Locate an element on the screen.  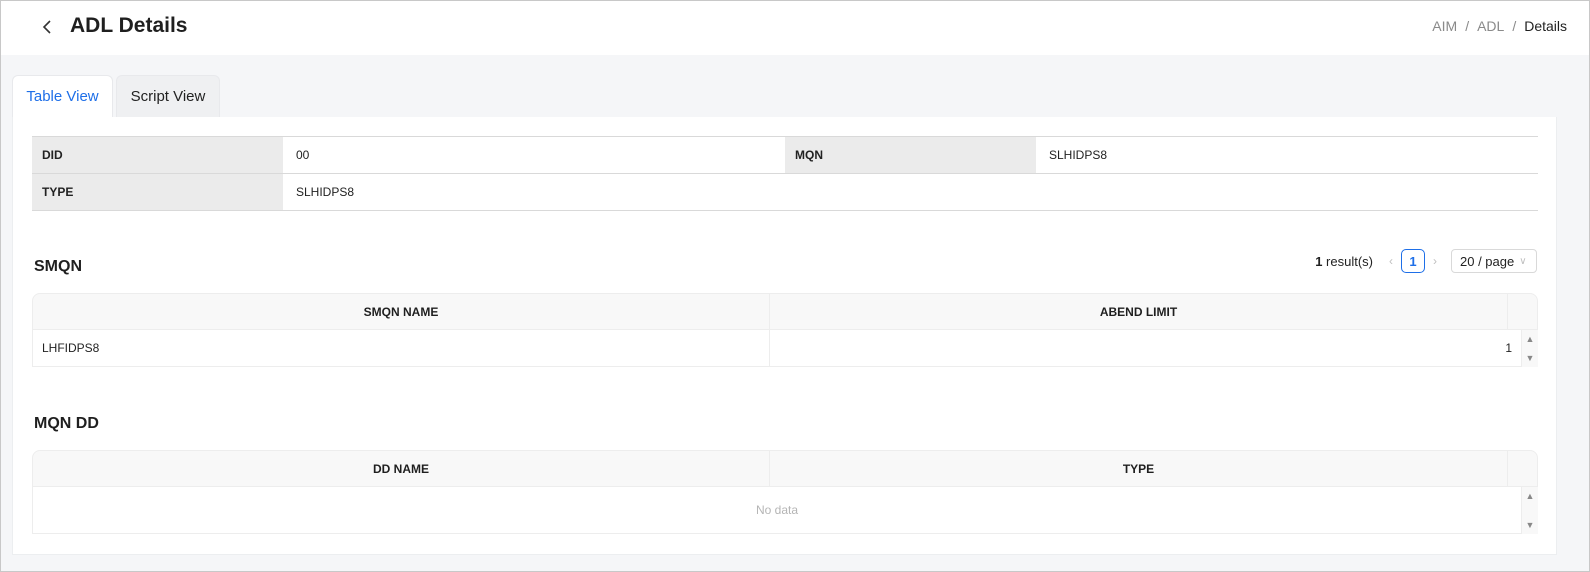
next-page-icon: › is located at coordinates (1435, 261).